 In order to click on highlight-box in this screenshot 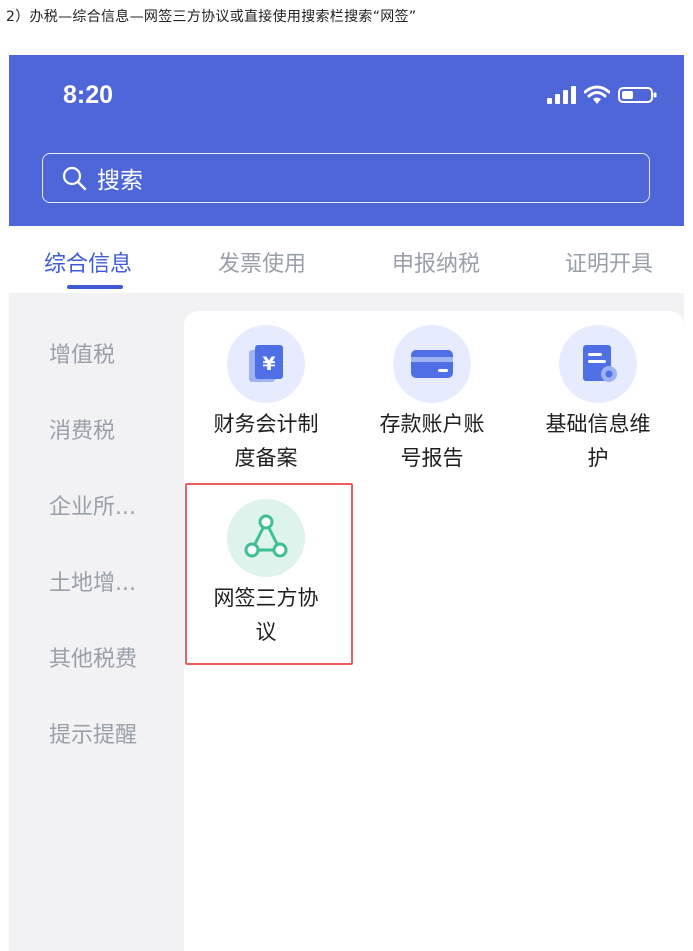, I will do `click(269, 574)`.